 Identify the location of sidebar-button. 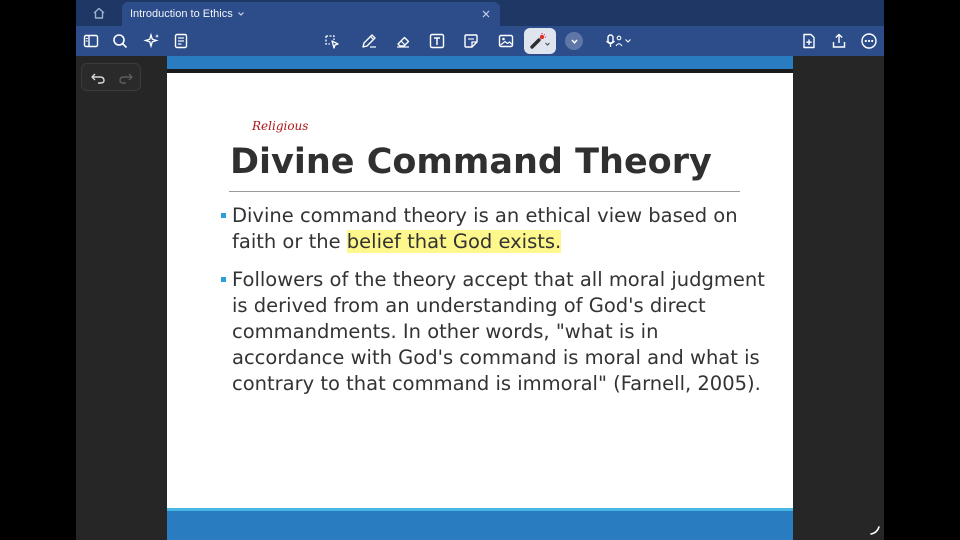
(91, 41).